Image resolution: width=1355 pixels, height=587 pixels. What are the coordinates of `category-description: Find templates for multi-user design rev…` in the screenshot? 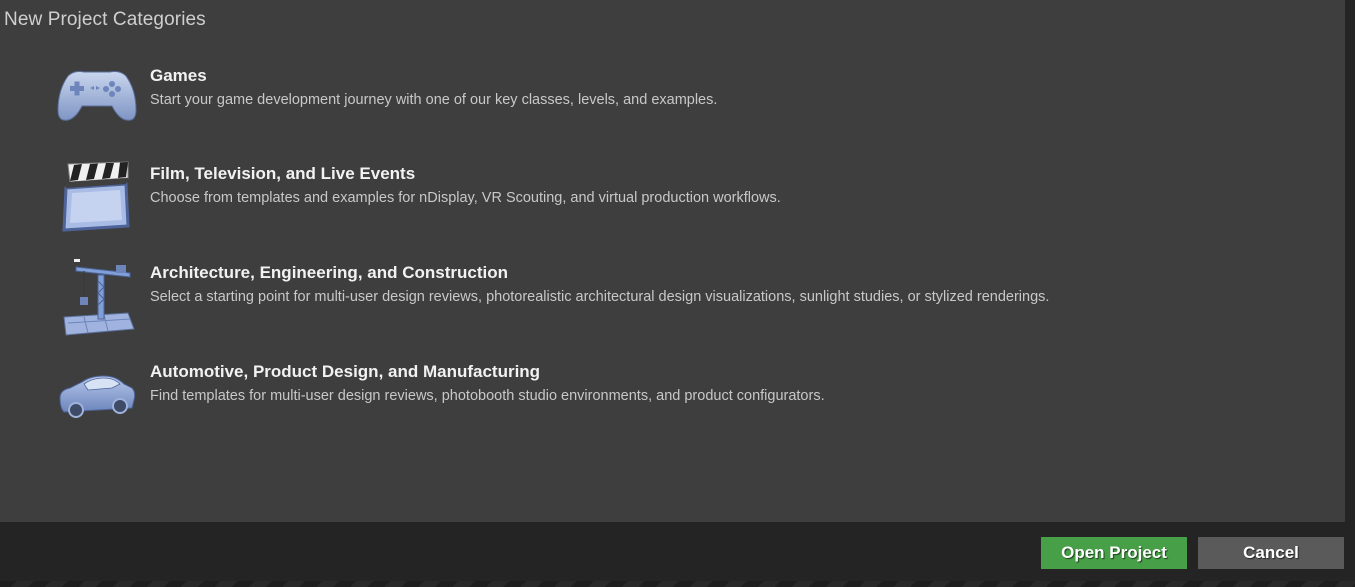 It's located at (487, 396).